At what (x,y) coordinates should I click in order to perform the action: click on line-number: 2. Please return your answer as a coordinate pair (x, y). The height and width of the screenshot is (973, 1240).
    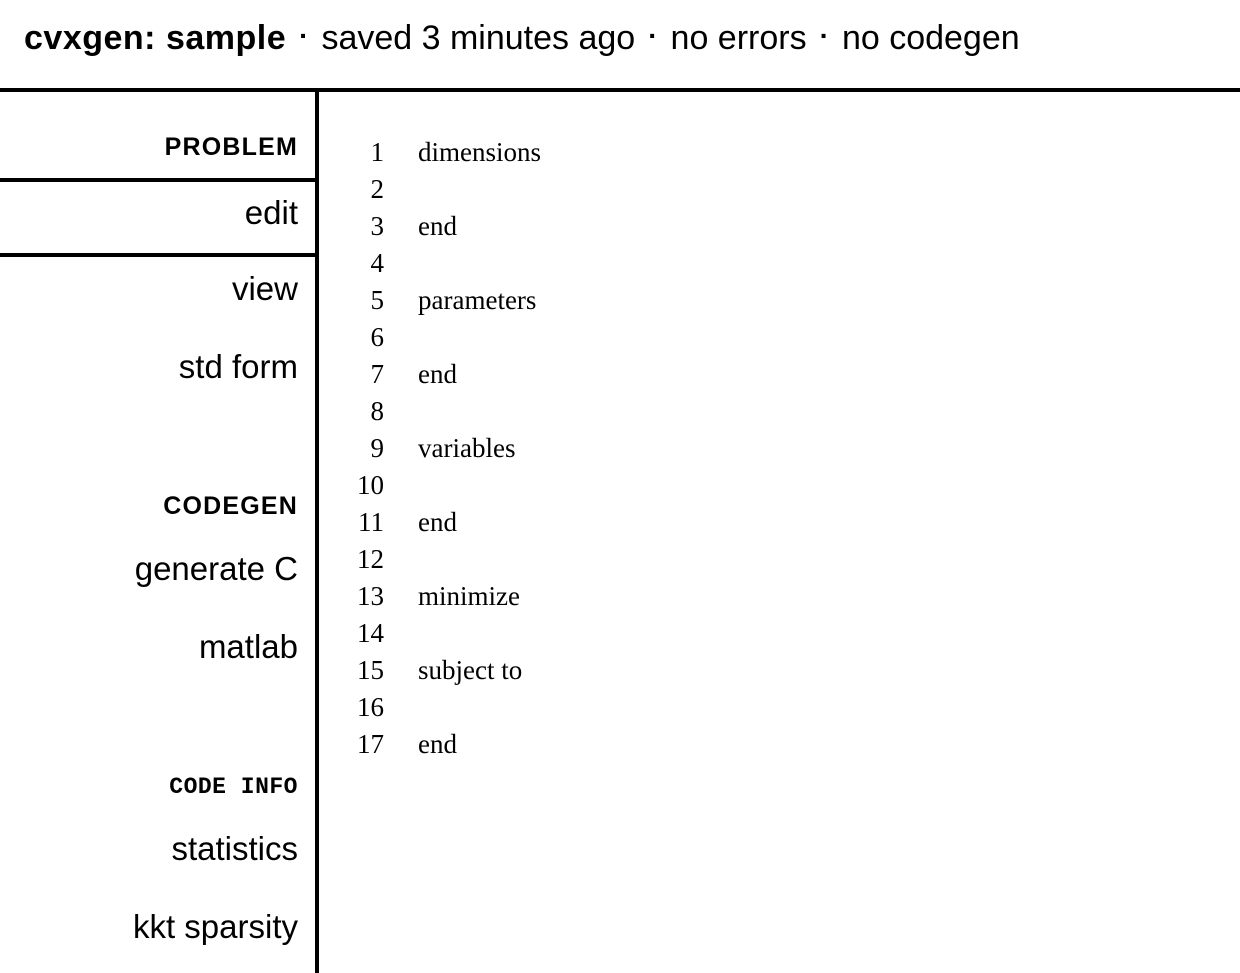
    Looking at the image, I should click on (377, 189).